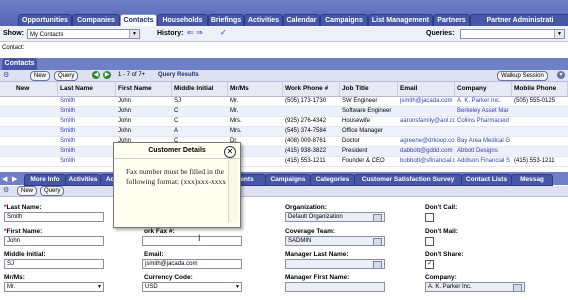  What do you see at coordinates (199, 32) in the screenshot?
I see `forward-arrow-icon: ⇒` at bounding box center [199, 32].